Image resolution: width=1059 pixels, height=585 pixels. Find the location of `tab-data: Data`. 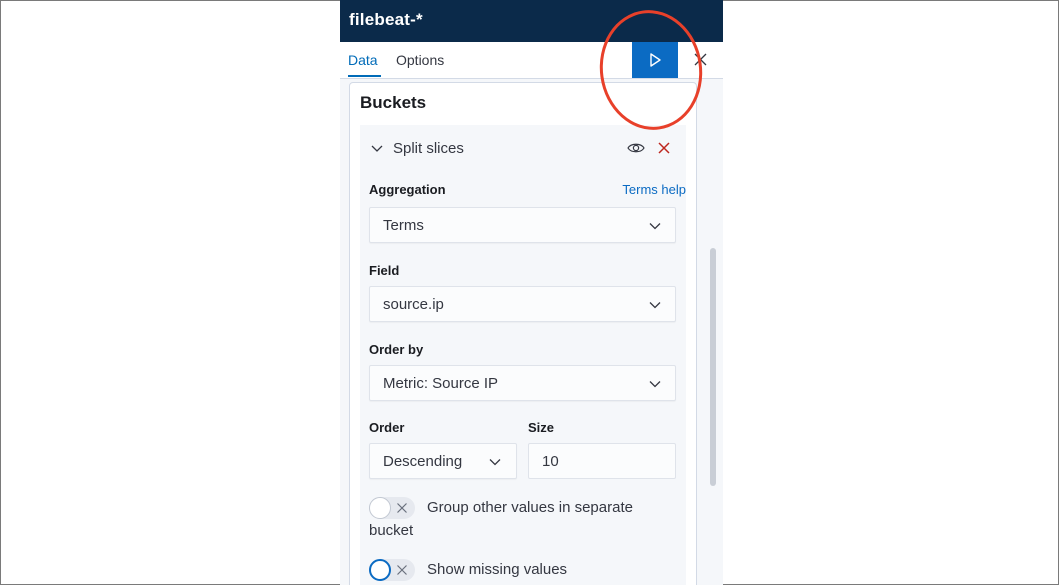

tab-data: Data is located at coordinates (363, 60).